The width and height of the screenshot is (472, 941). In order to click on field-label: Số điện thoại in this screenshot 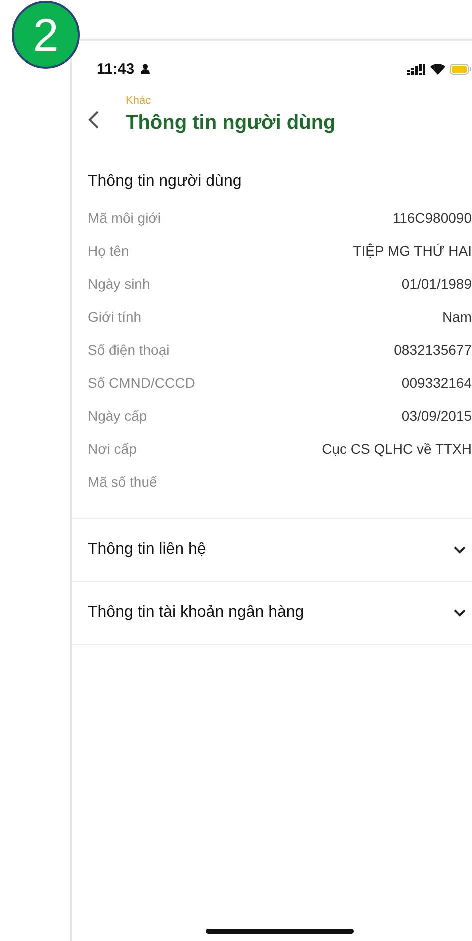, I will do `click(129, 350)`.